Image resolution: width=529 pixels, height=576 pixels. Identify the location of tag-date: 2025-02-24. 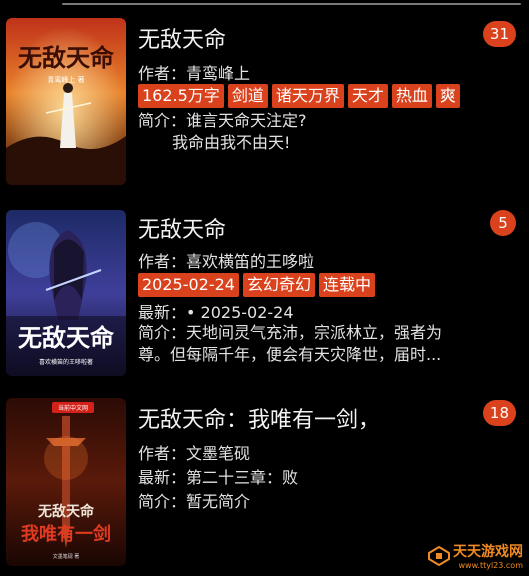
(188, 285).